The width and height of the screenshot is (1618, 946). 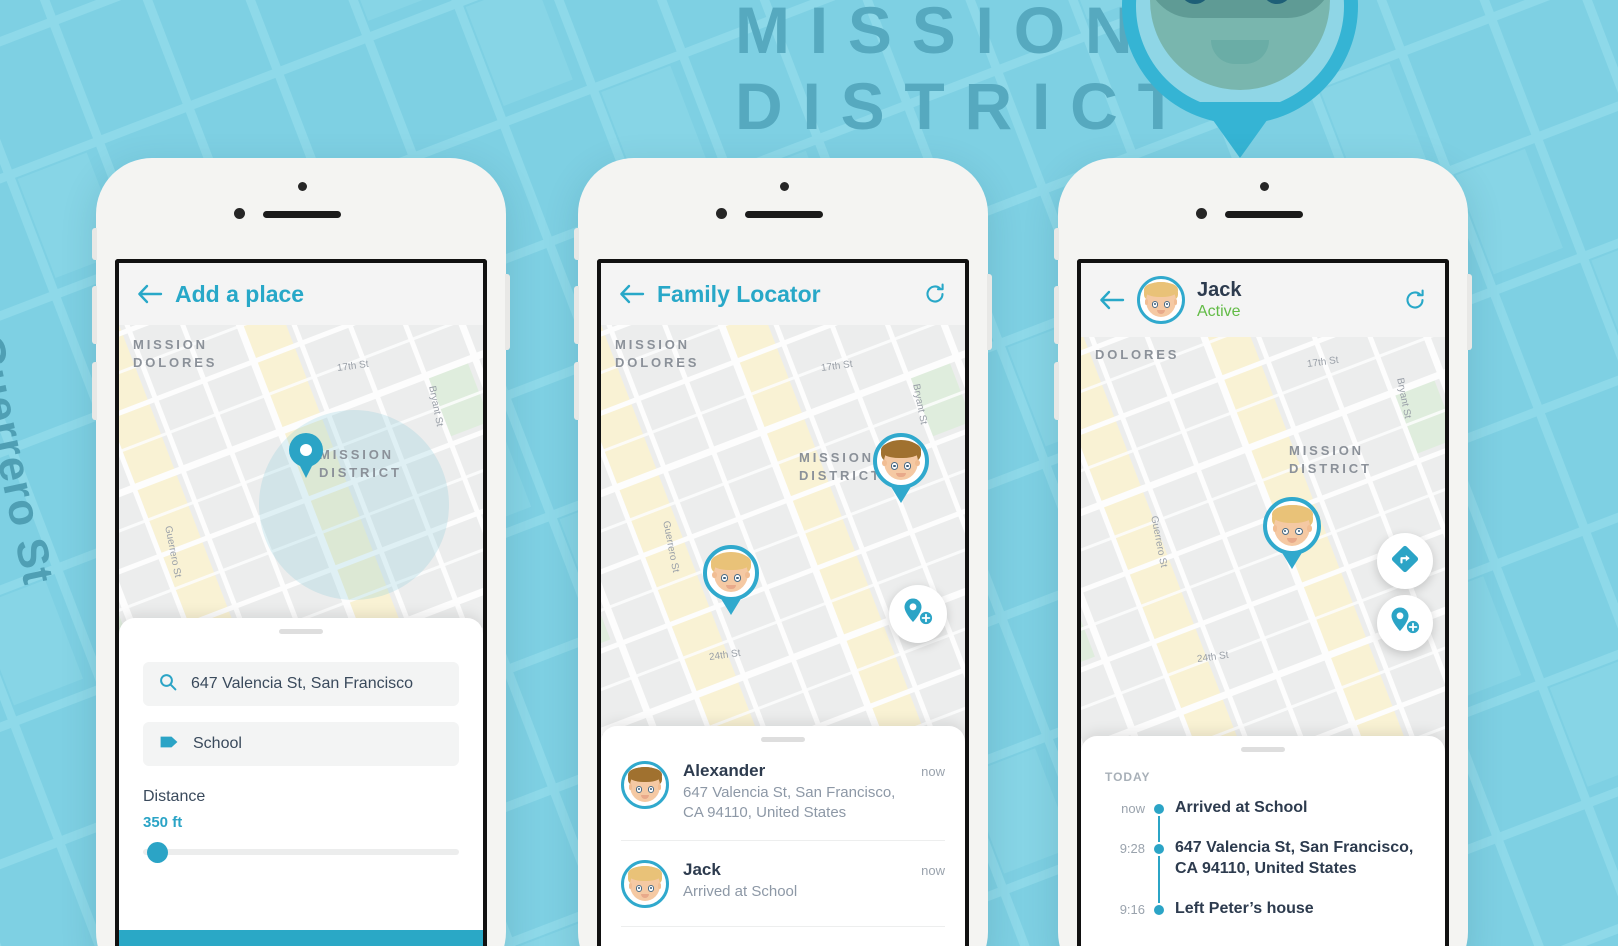 What do you see at coordinates (1469, 312) in the screenshot?
I see `phone3-power-button` at bounding box center [1469, 312].